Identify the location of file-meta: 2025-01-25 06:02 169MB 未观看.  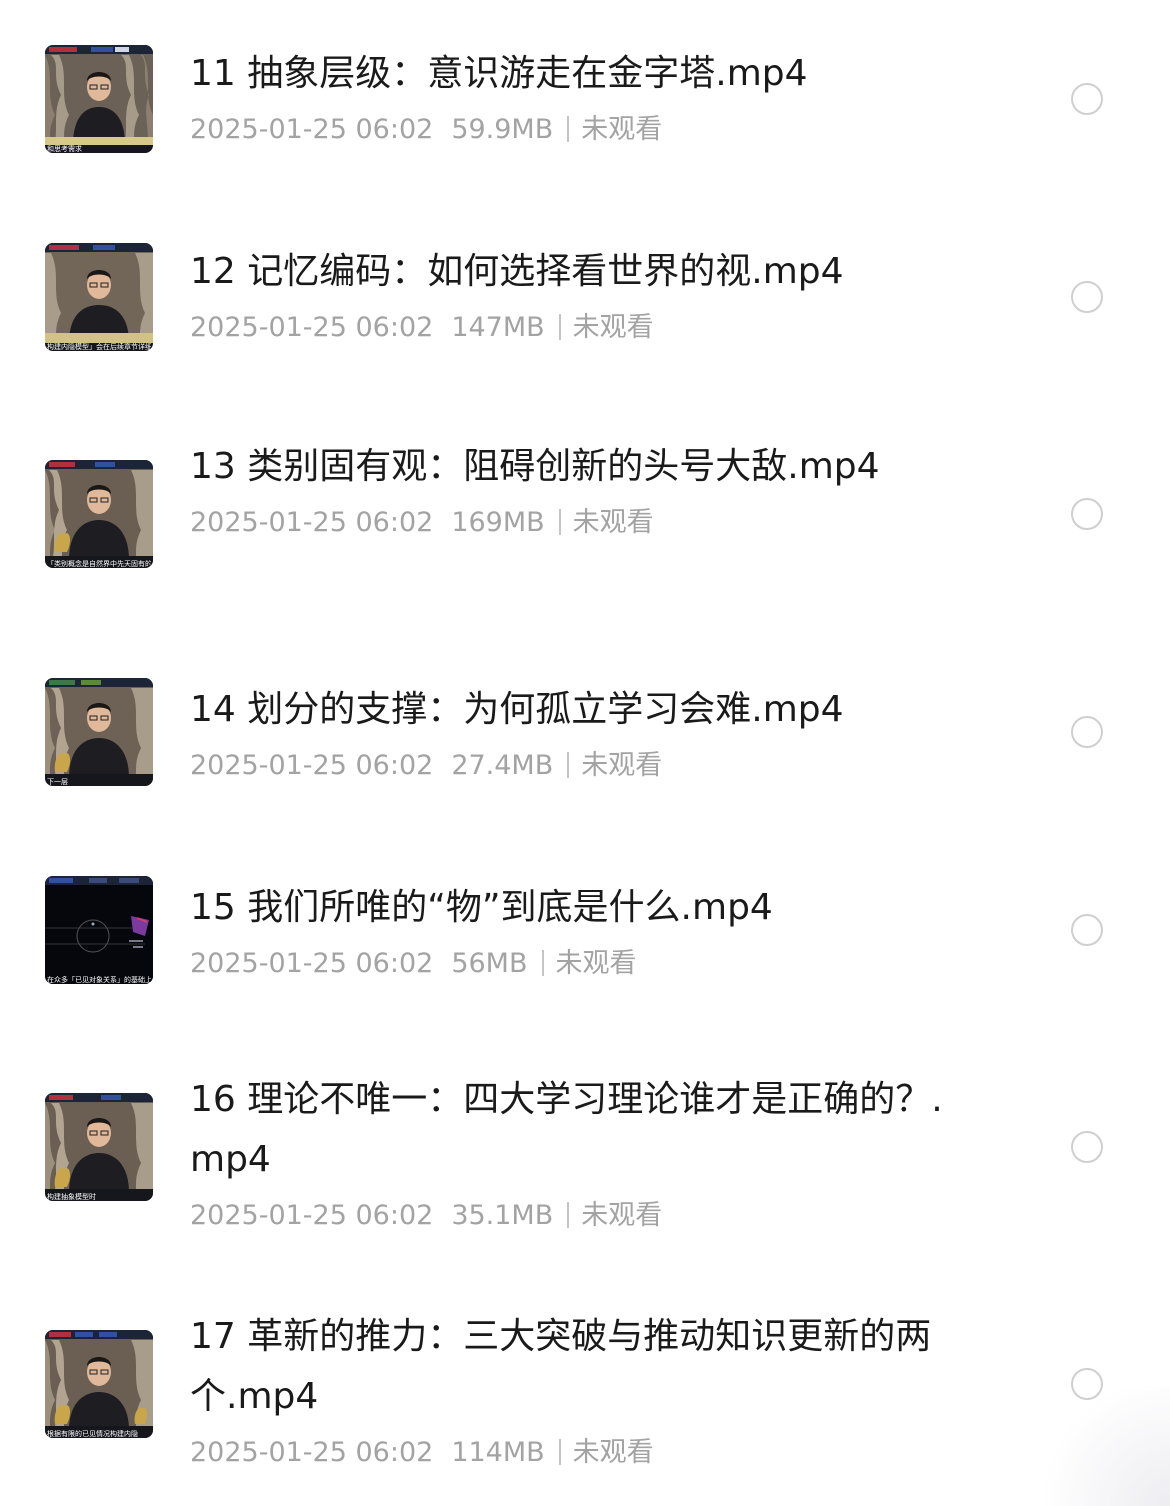
(575, 523).